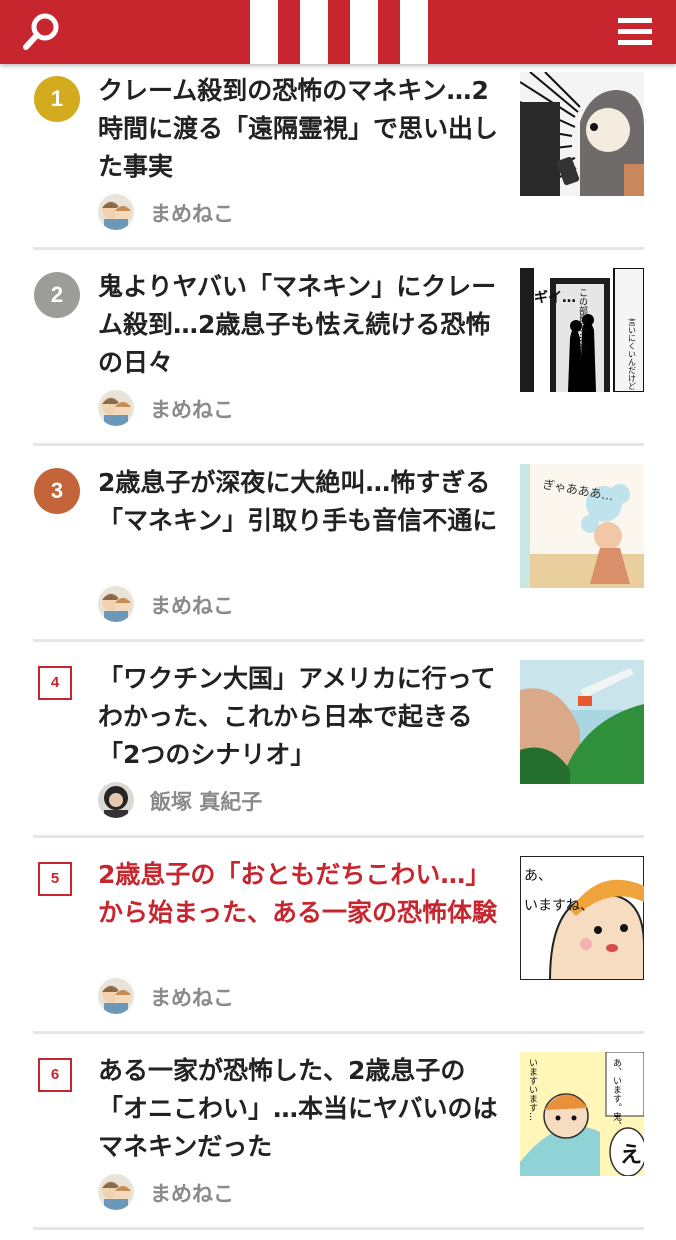 The width and height of the screenshot is (676, 1240). I want to click on rank-badge: 2, so click(57, 295).